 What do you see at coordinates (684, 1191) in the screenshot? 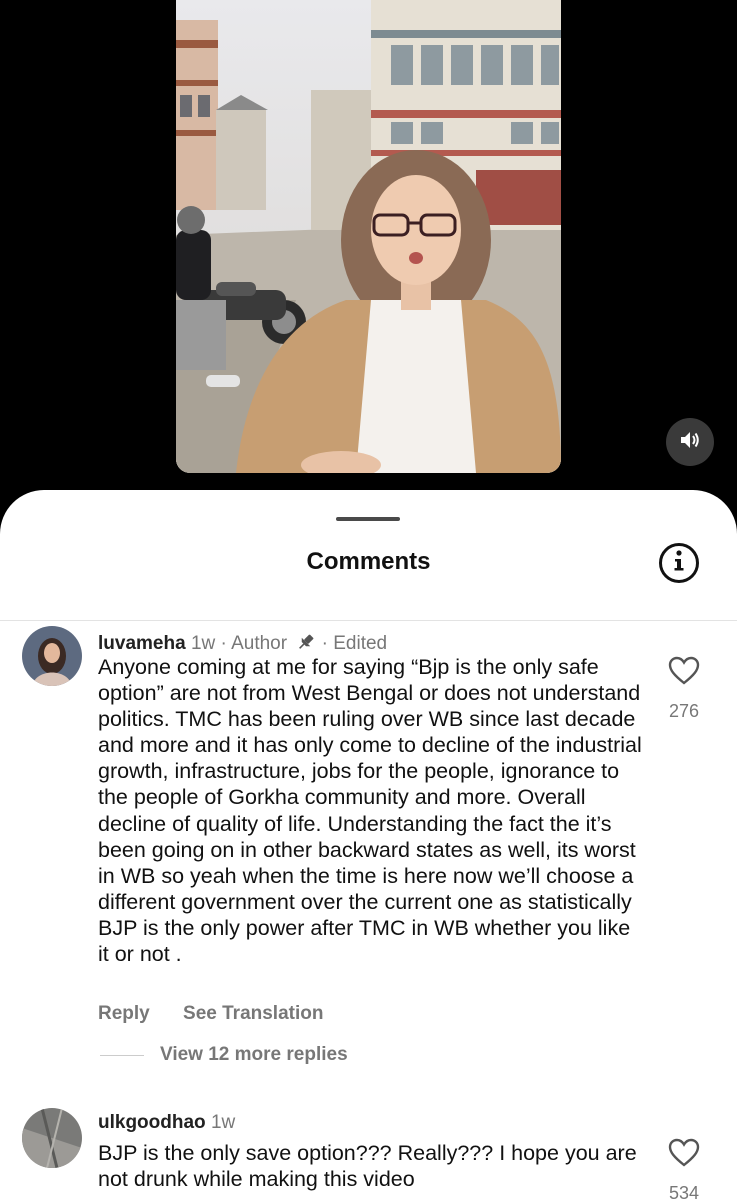
I see `like-count: 534` at bounding box center [684, 1191].